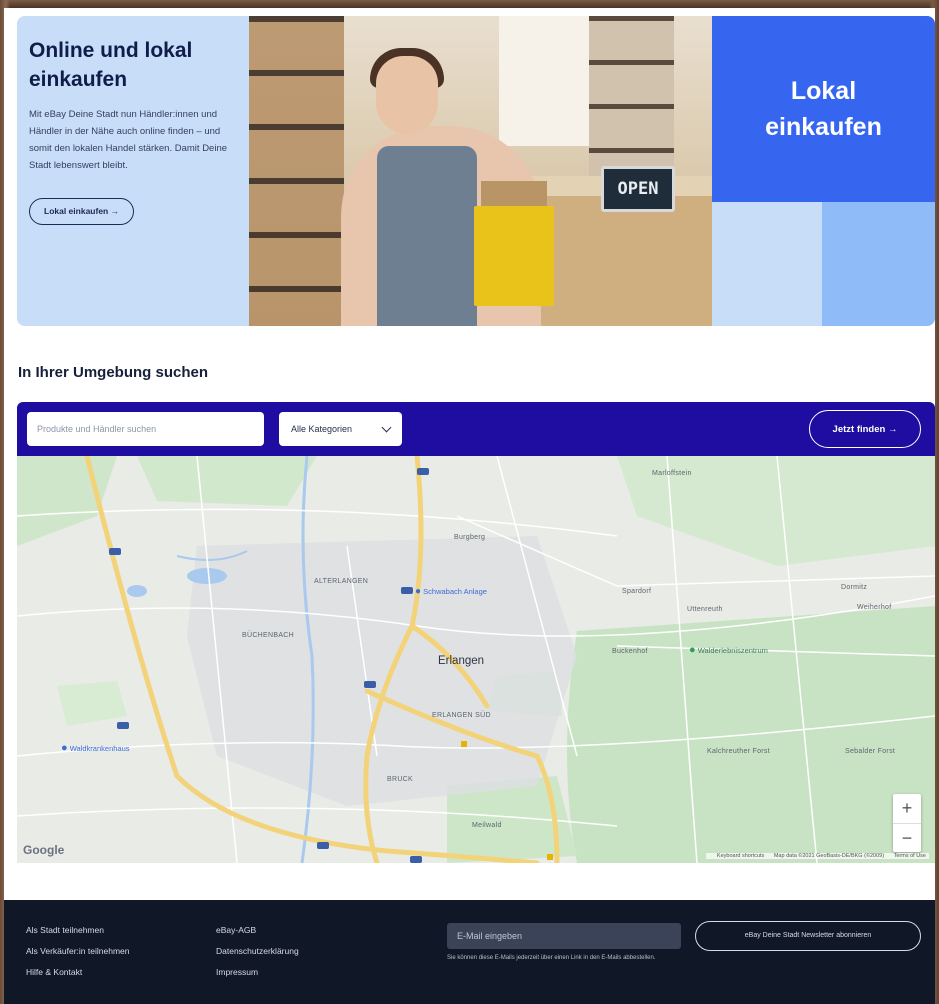 Image resolution: width=939 pixels, height=1004 pixels. Describe the element at coordinates (823, 109) in the screenshot. I see `hero-accent-title: Lokal einkaufen` at that location.